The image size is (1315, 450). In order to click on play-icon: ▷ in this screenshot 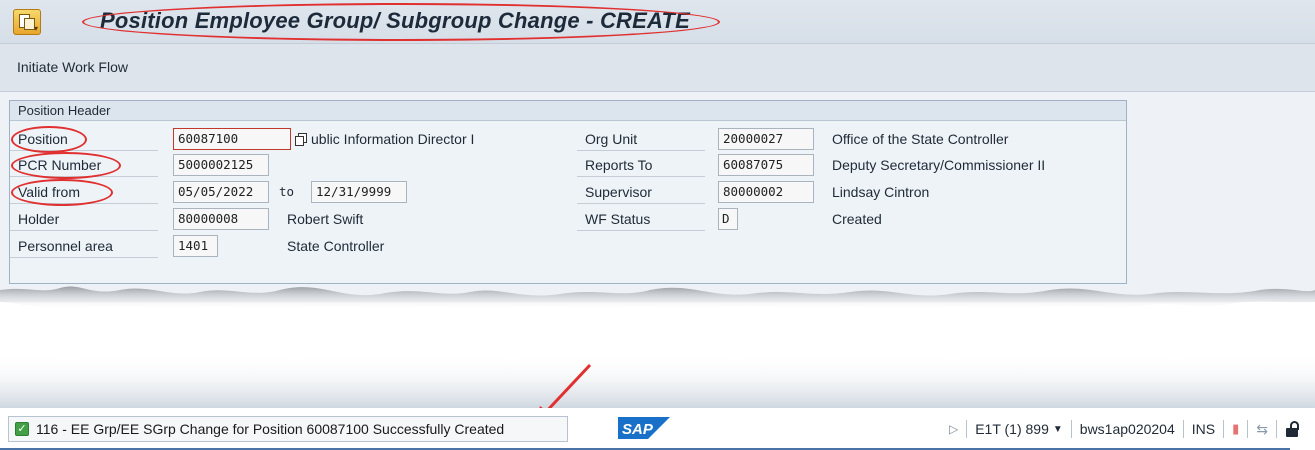, I will do `click(953, 429)`.